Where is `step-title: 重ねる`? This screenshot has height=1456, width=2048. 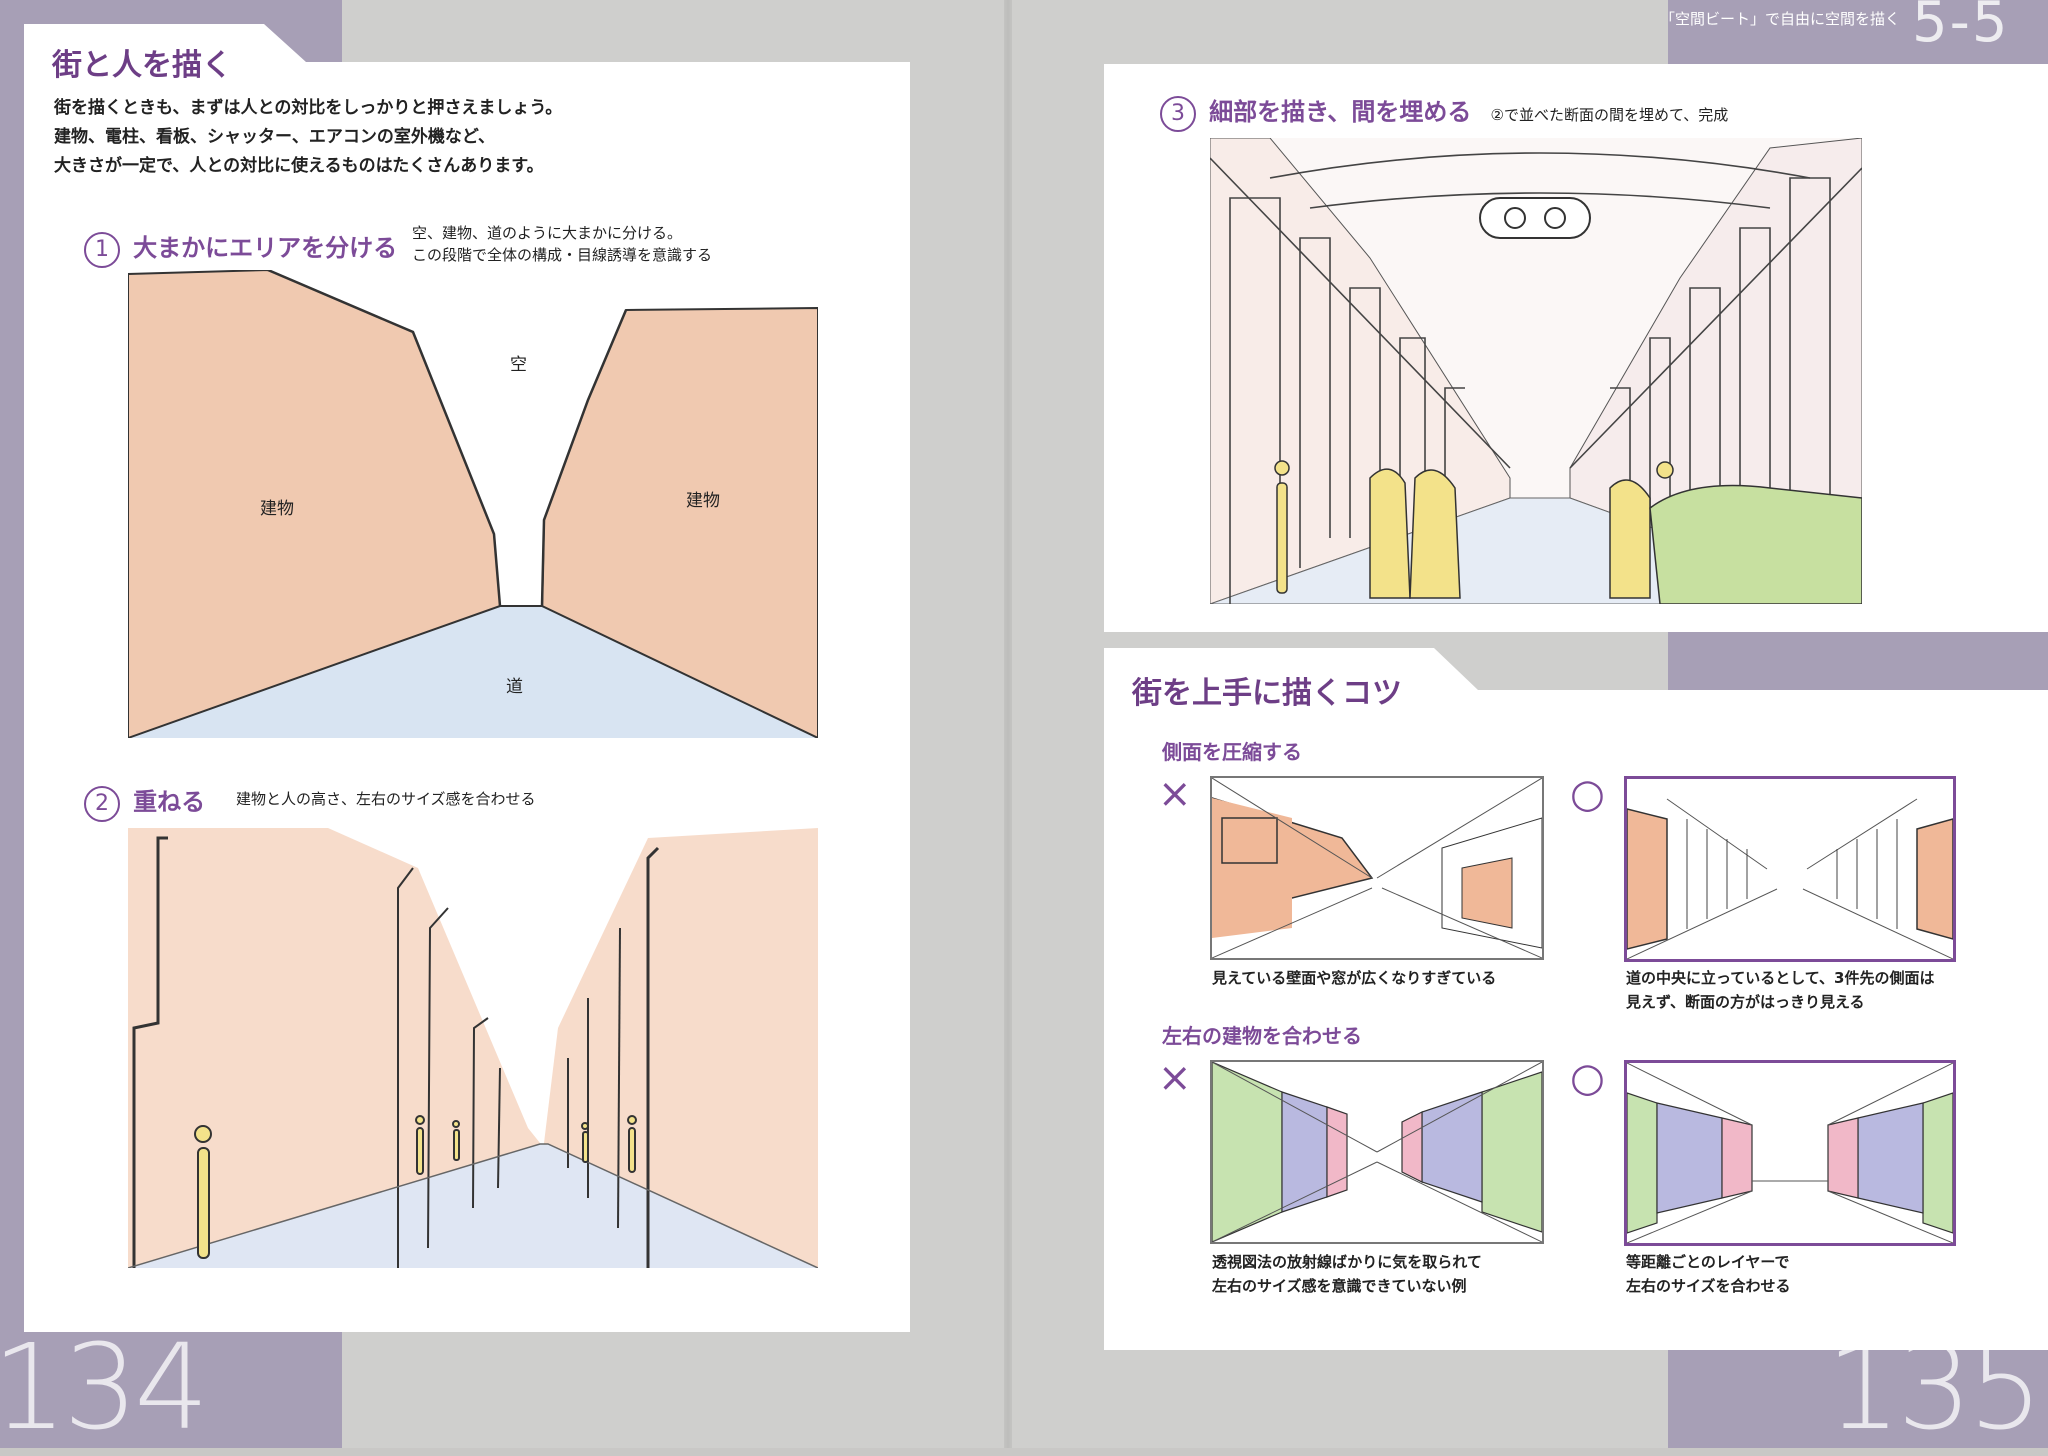 step-title: 重ねる is located at coordinates (169, 802).